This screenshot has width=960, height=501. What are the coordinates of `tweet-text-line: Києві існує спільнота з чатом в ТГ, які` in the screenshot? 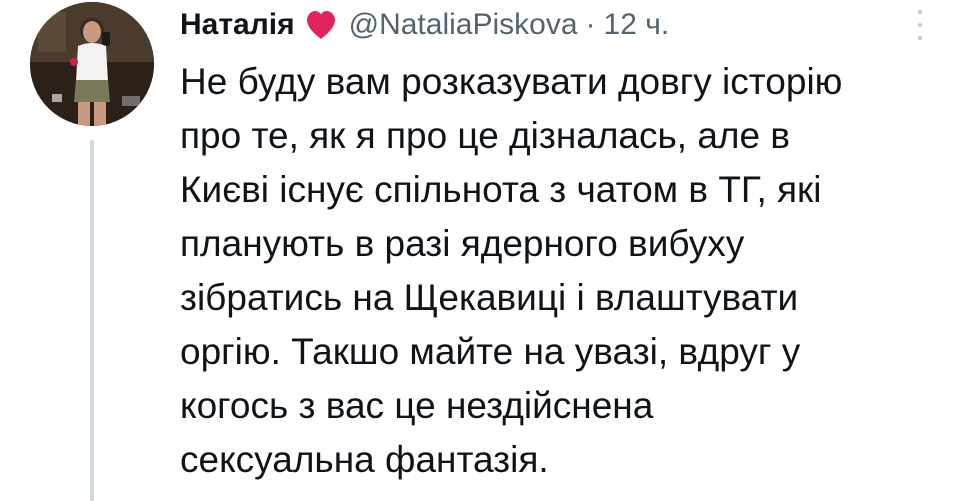 It's located at (501, 189).